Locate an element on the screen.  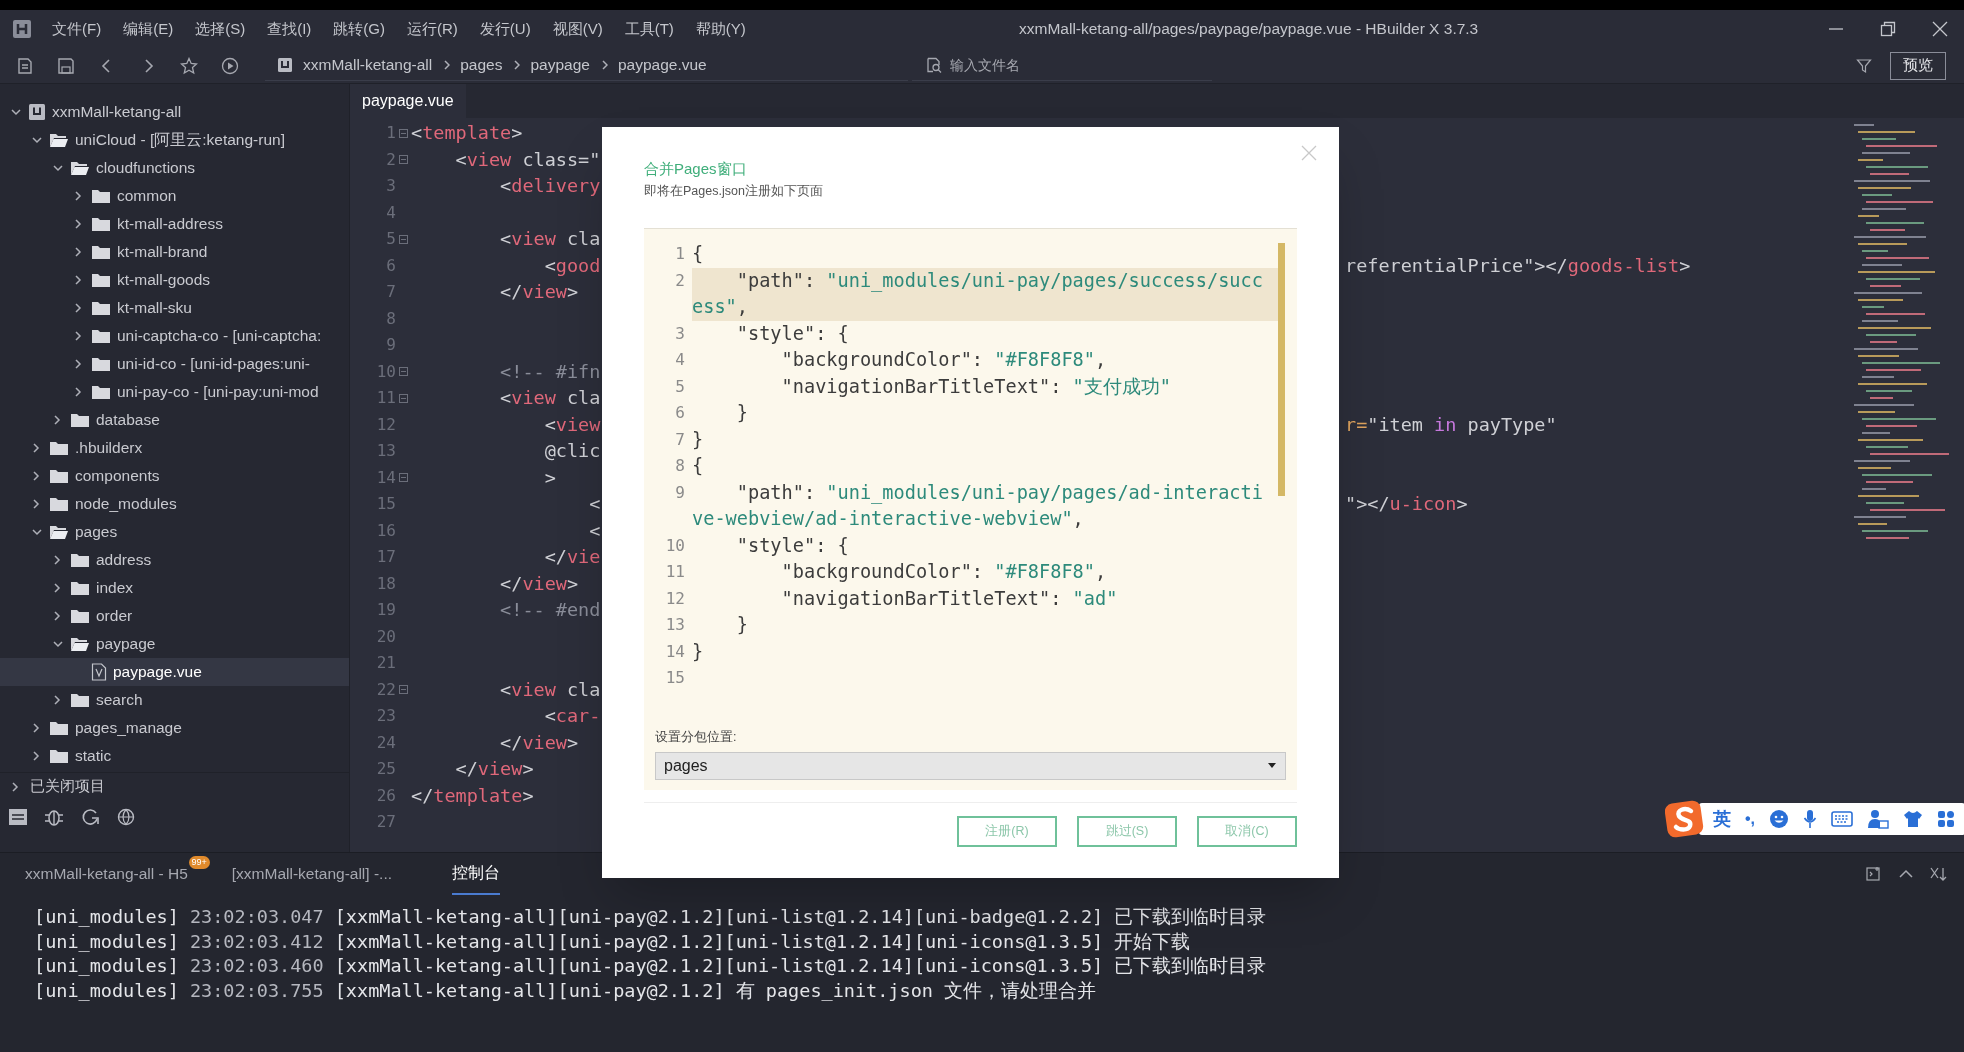
app-logo-icon is located at coordinates (22, 29).